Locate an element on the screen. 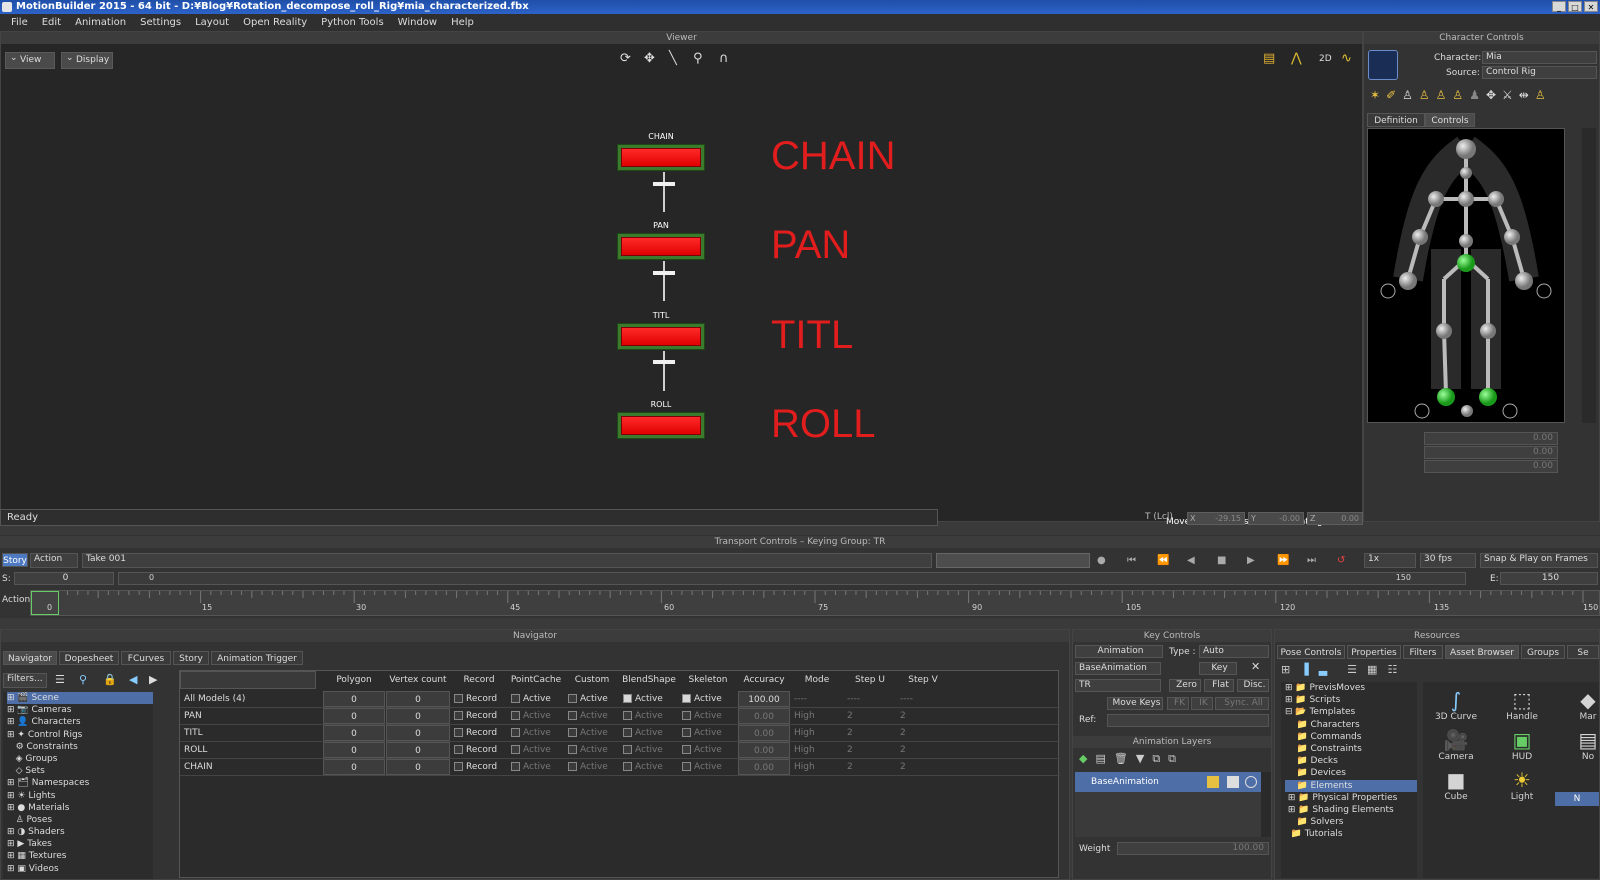 Image resolution: width=1600 pixels, height=880 pixels. tab-groups: Groups is located at coordinates (1543, 652).